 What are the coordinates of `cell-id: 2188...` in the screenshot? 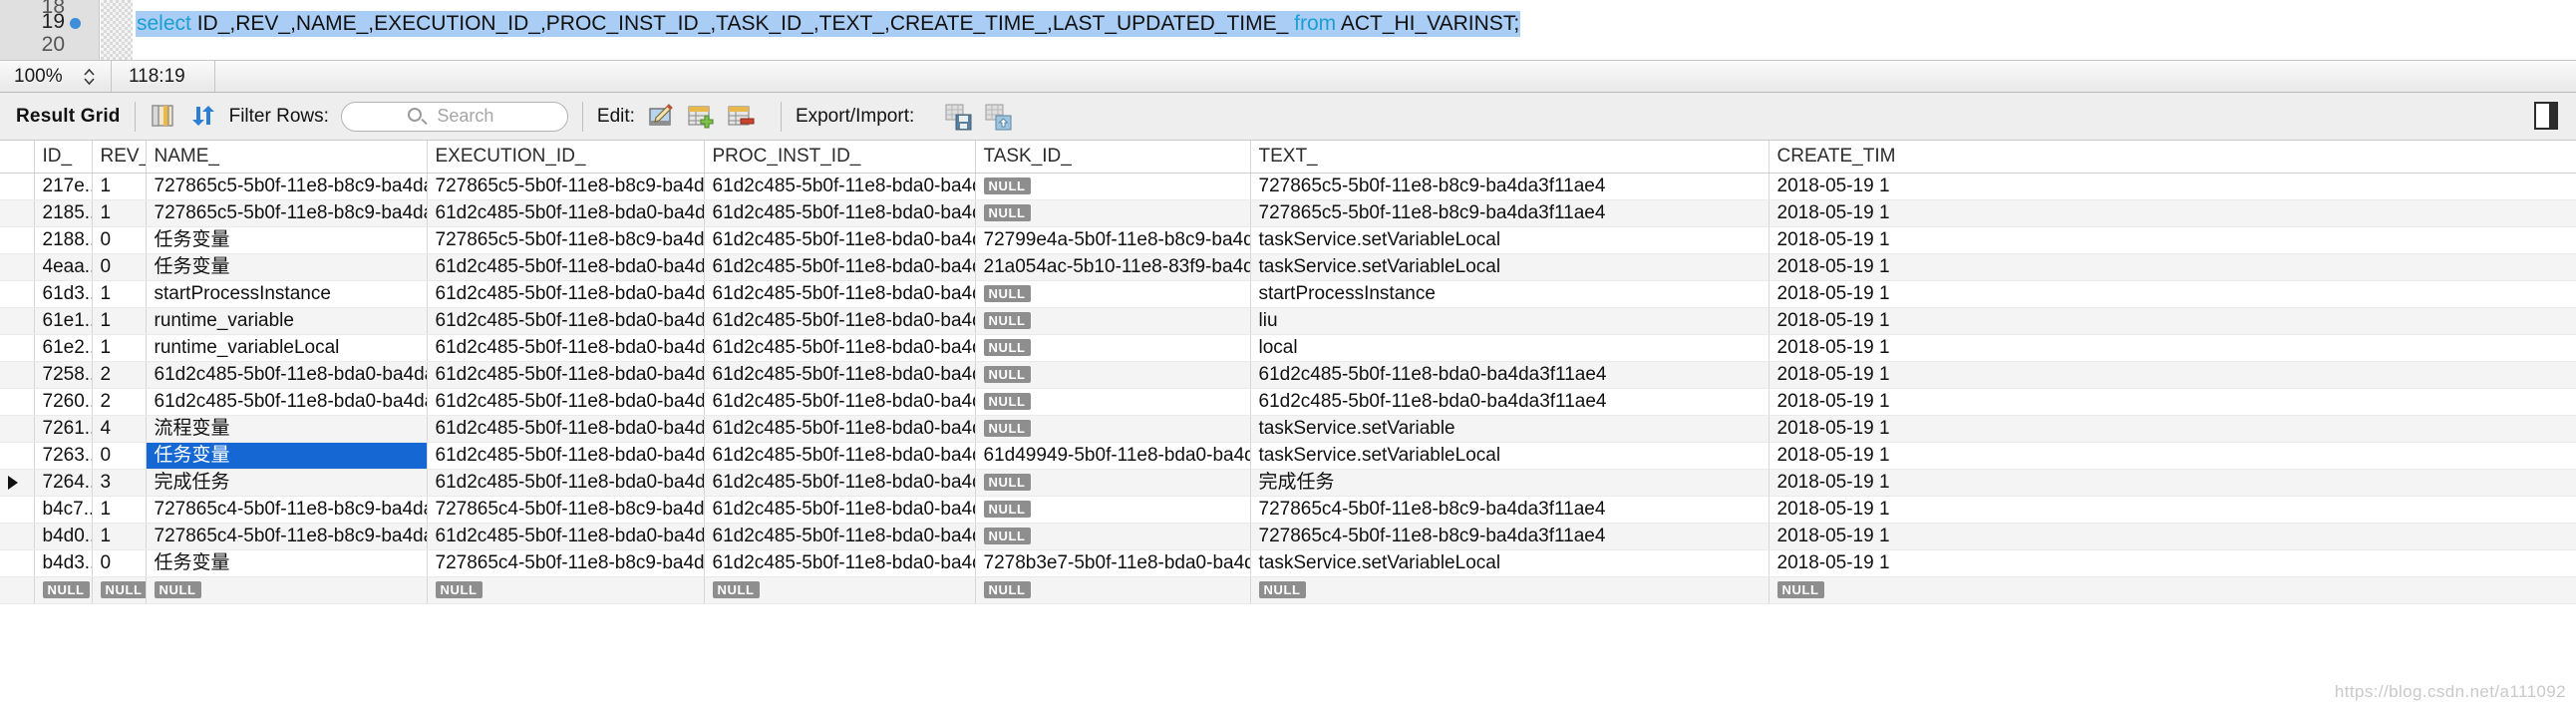 It's located at (63, 240).